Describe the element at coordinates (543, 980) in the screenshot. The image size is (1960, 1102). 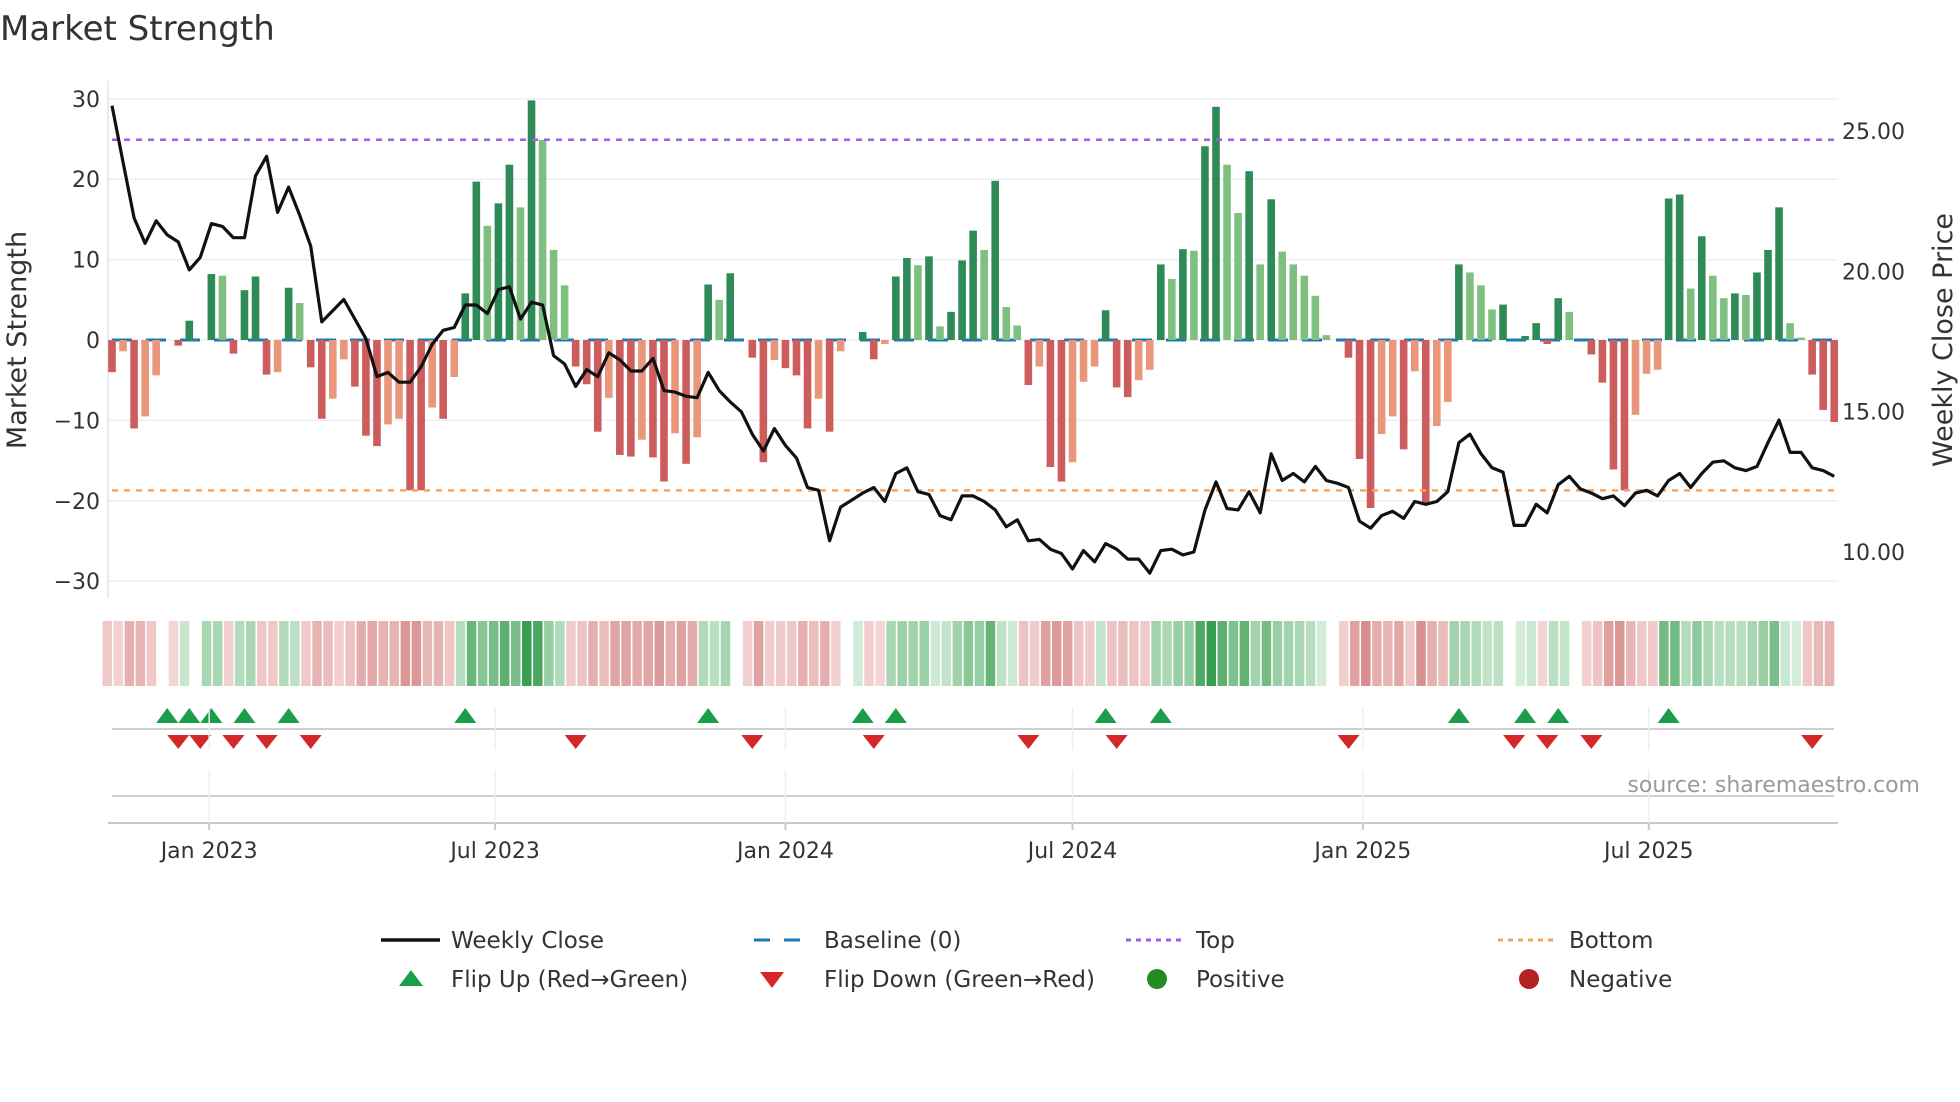
I see `legend-item-flip-up: Flip Up (Red→Green)` at that location.